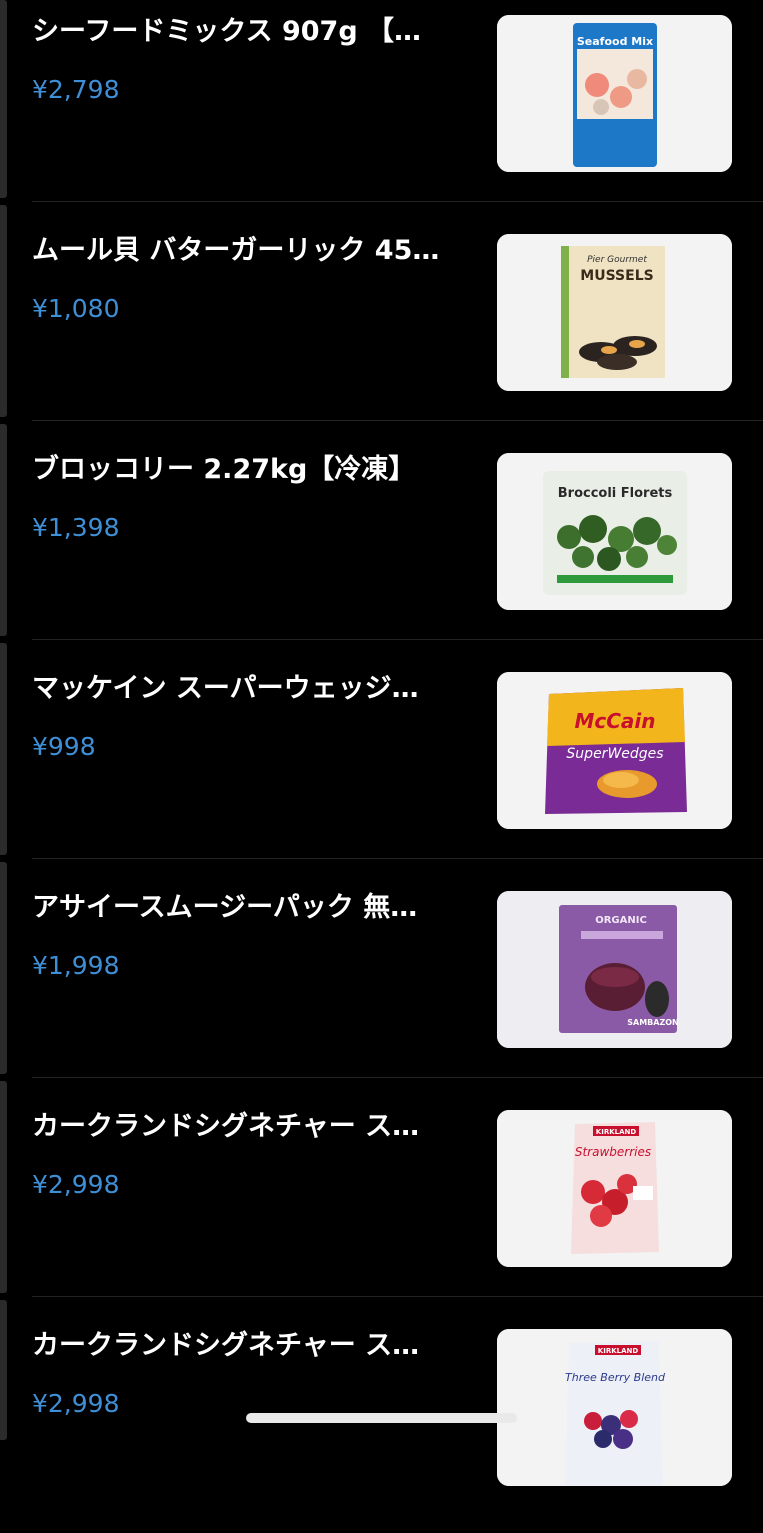  I want to click on product-price: ¥1,080, so click(76, 308).